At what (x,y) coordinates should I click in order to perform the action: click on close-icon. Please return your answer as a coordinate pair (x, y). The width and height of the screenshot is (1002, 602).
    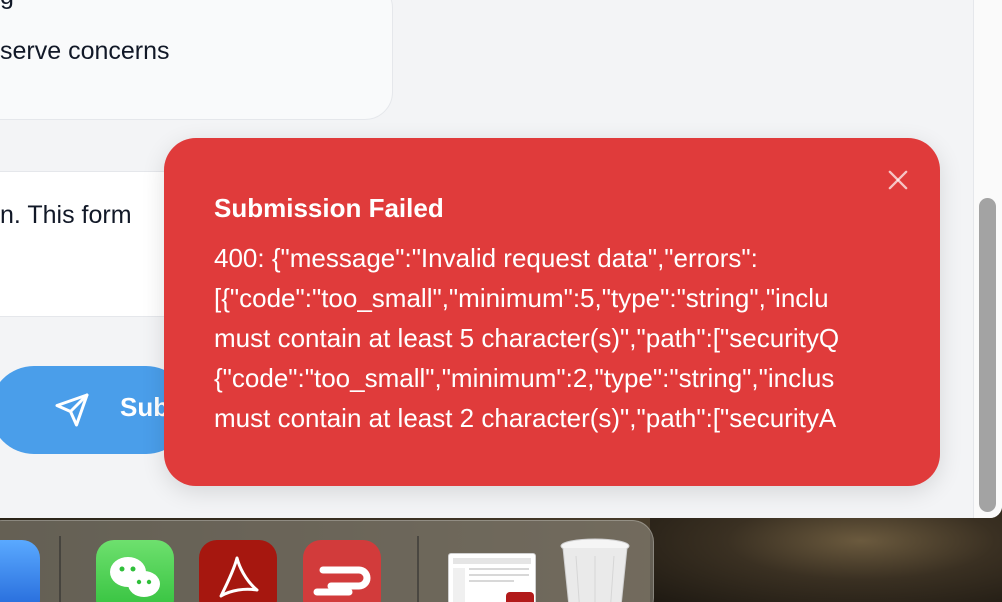
    Looking at the image, I should click on (898, 180).